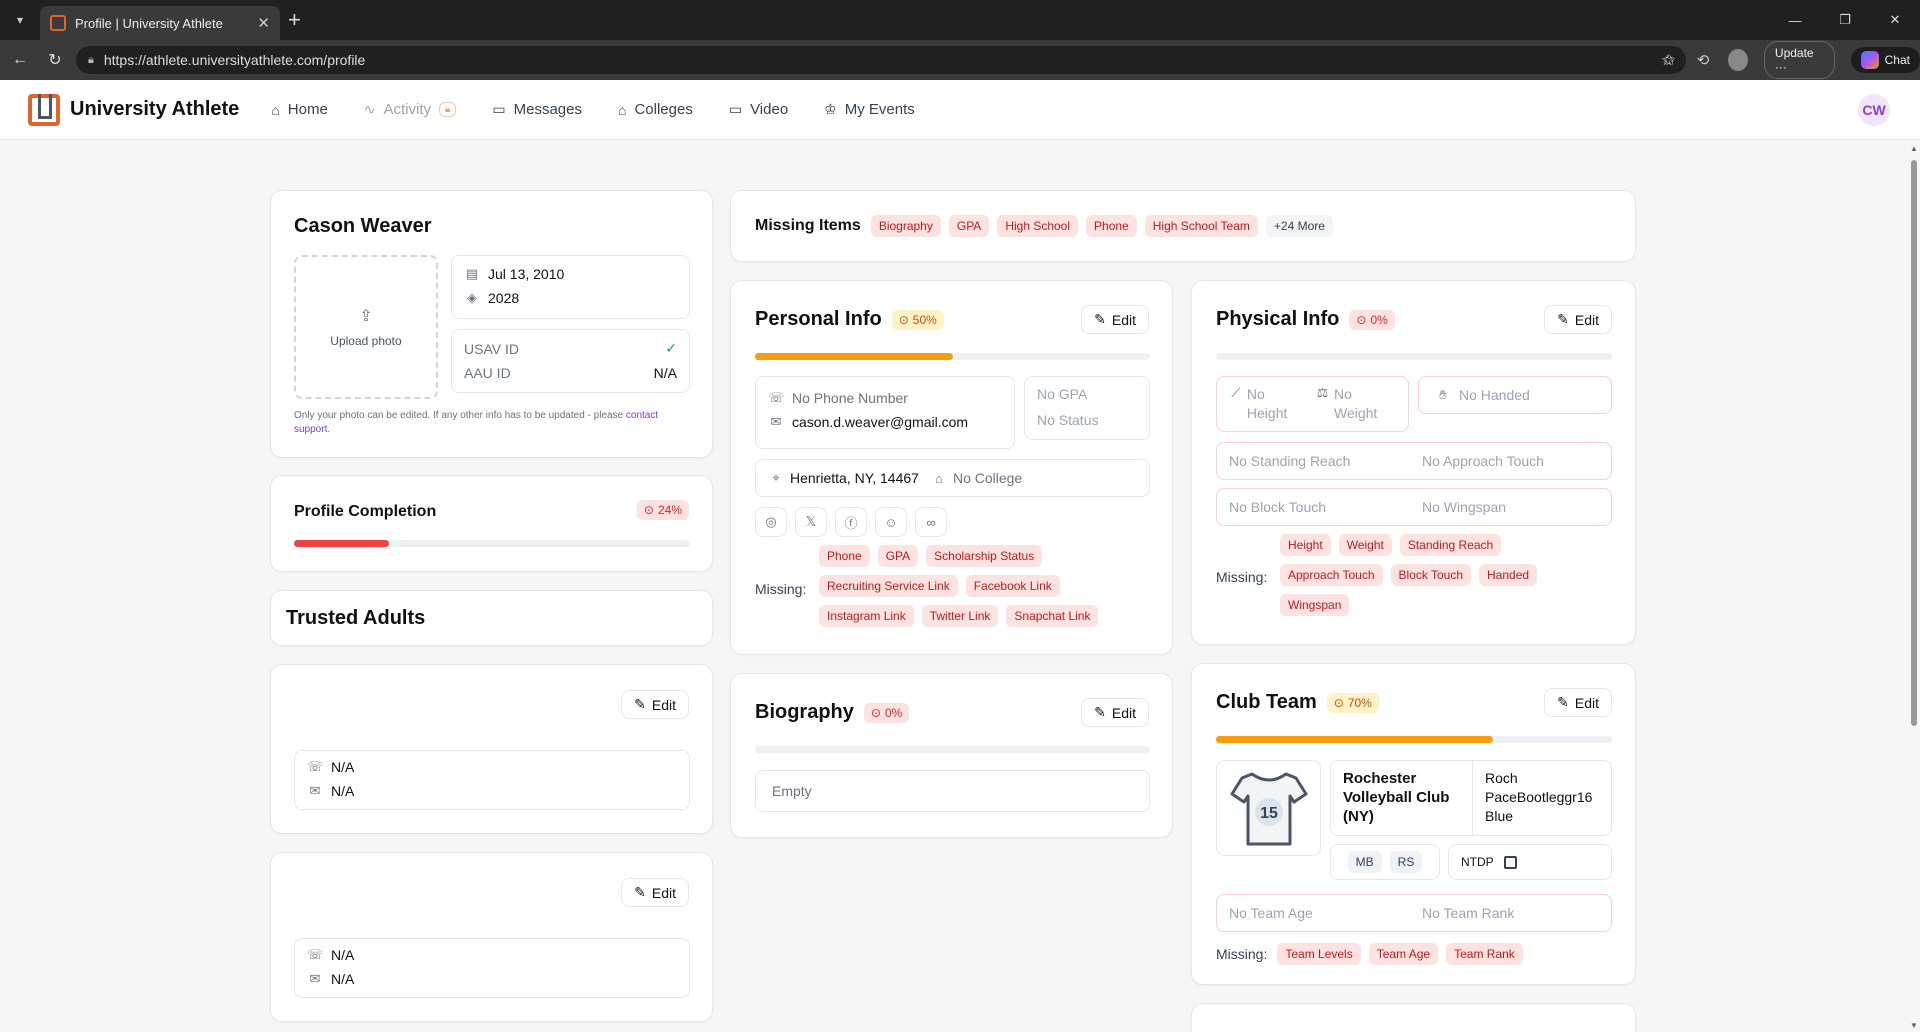  What do you see at coordinates (960, 616) in the screenshot?
I see `missing-tag: Twitter Link` at bounding box center [960, 616].